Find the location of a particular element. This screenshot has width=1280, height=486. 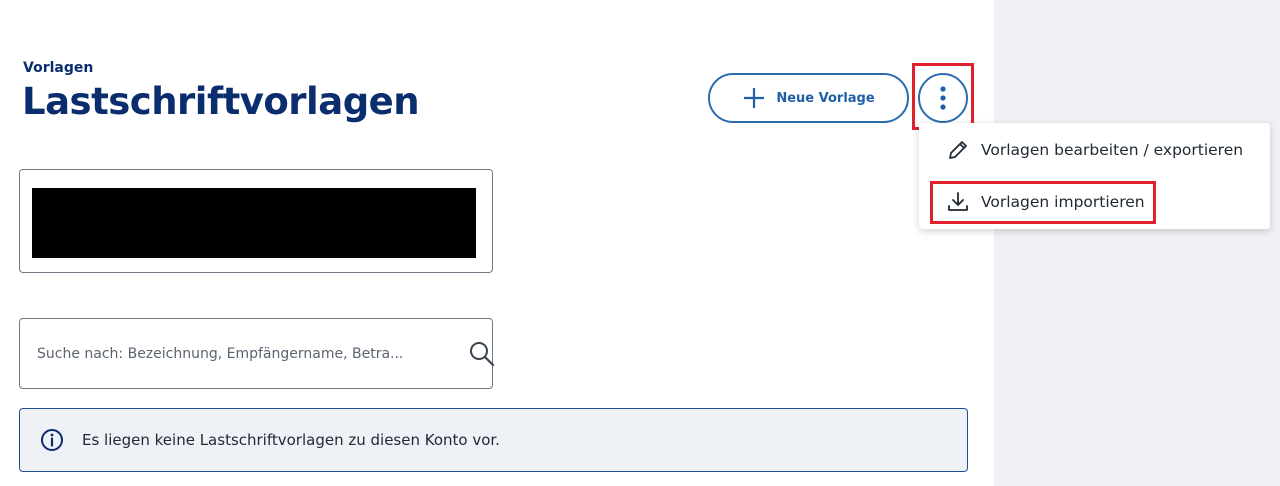

more-options-button is located at coordinates (943, 98).